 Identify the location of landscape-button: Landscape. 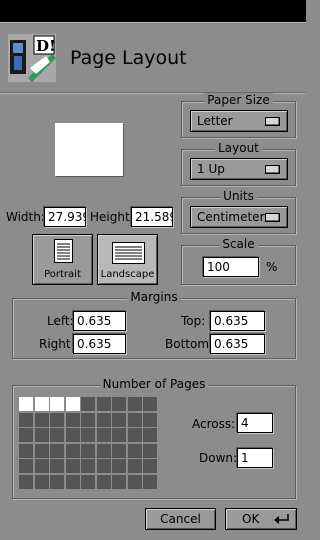
(127, 259).